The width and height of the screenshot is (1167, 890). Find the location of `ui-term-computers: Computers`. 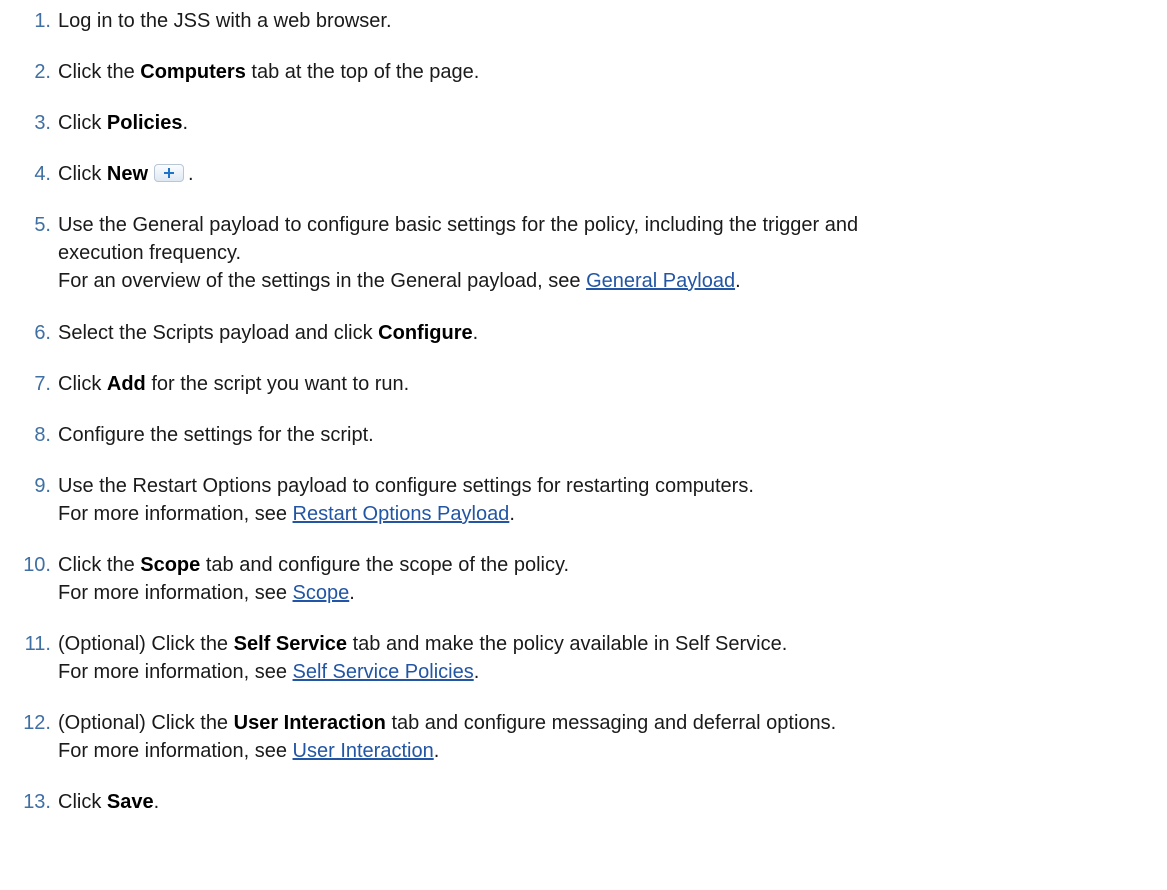

ui-term-computers: Computers is located at coordinates (193, 72).